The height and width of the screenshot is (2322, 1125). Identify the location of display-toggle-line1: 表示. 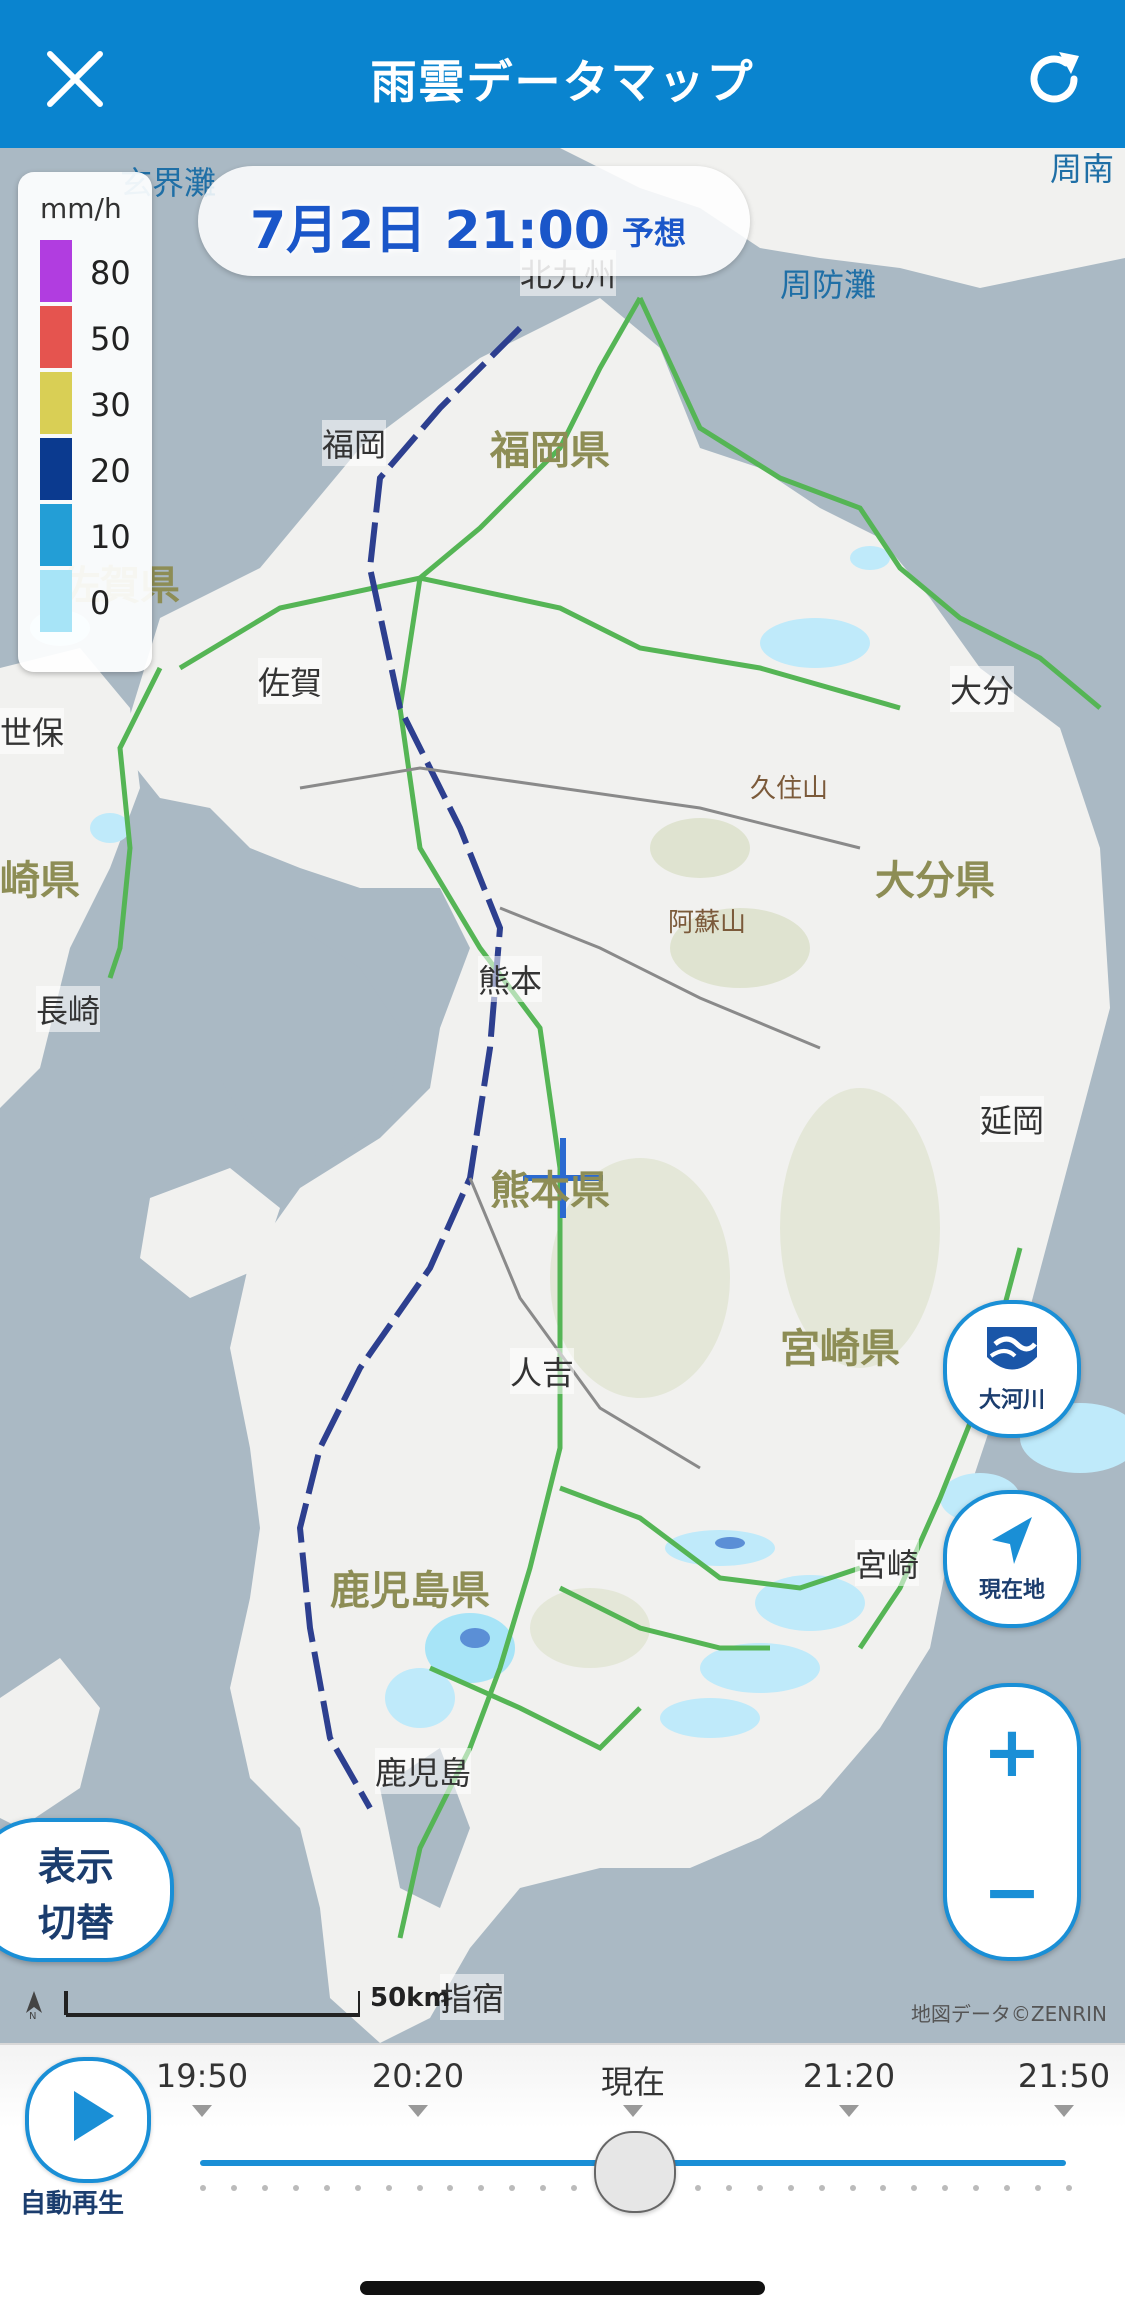
(75, 1867).